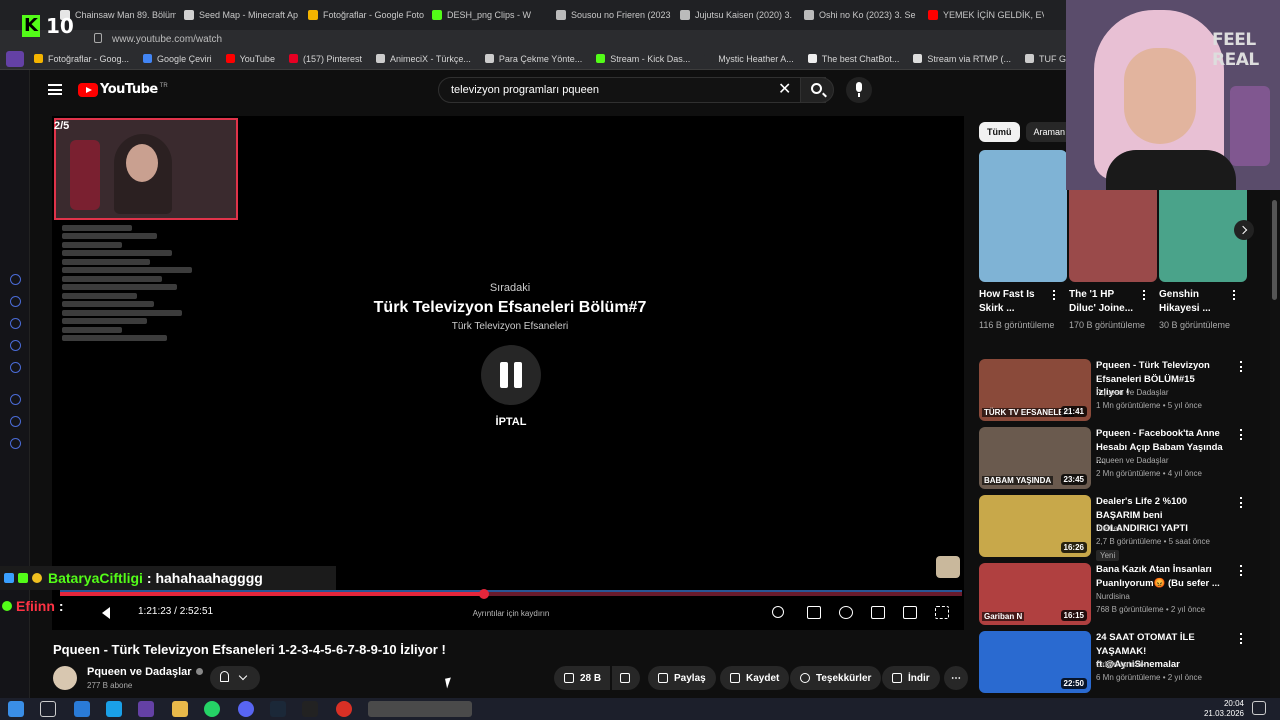  I want to click on video-channel: metflex, so click(1109, 528).